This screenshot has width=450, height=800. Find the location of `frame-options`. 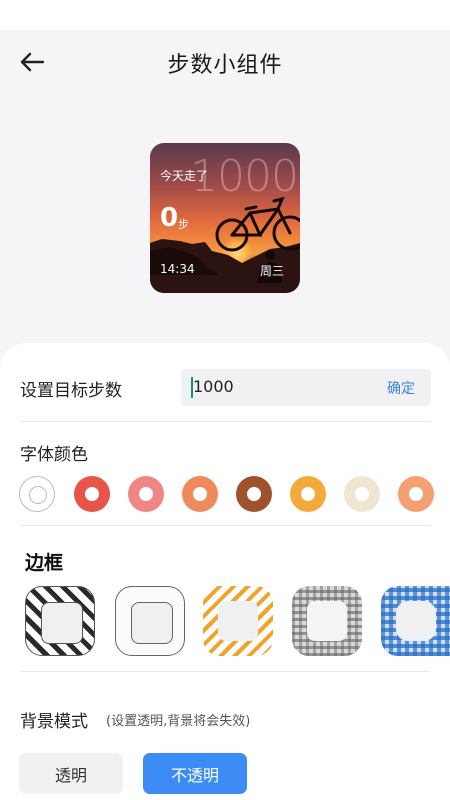

frame-options is located at coordinates (237, 621).